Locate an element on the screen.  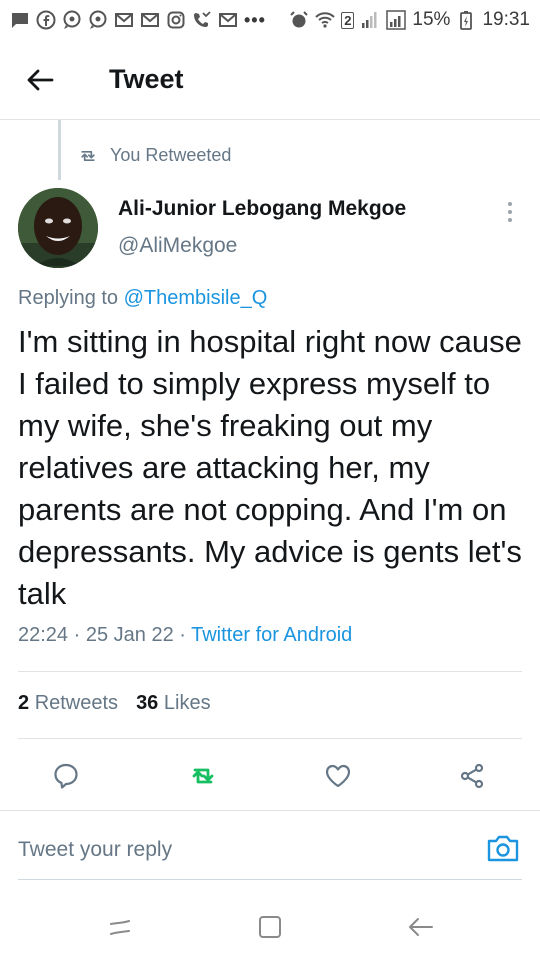
reply-composer is located at coordinates (270, 846).